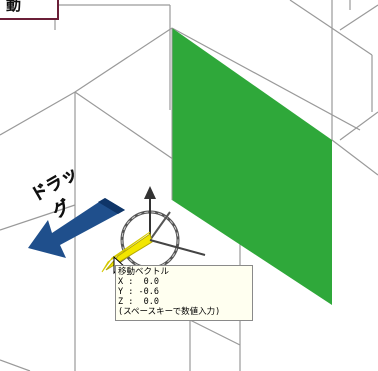 This screenshot has height=371, width=378. What do you see at coordinates (169, 312) in the screenshot?
I see `tooltip-hint: (スペースキーで数値入力)` at bounding box center [169, 312].